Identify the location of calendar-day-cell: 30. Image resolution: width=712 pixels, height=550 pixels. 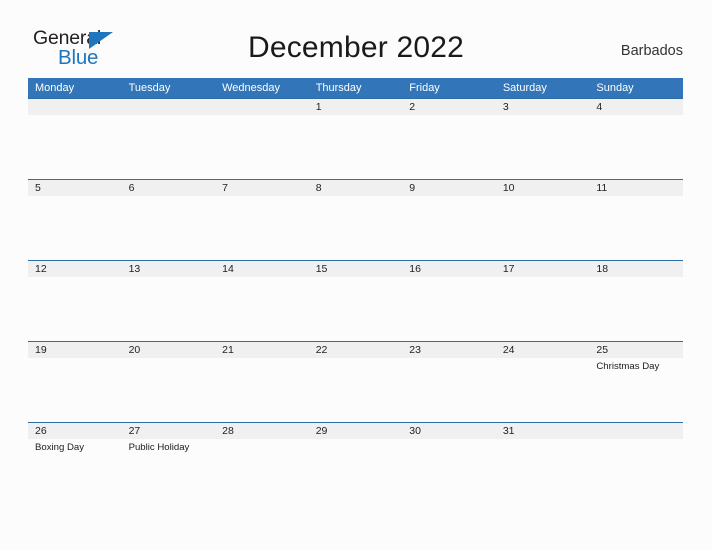
(449, 462).